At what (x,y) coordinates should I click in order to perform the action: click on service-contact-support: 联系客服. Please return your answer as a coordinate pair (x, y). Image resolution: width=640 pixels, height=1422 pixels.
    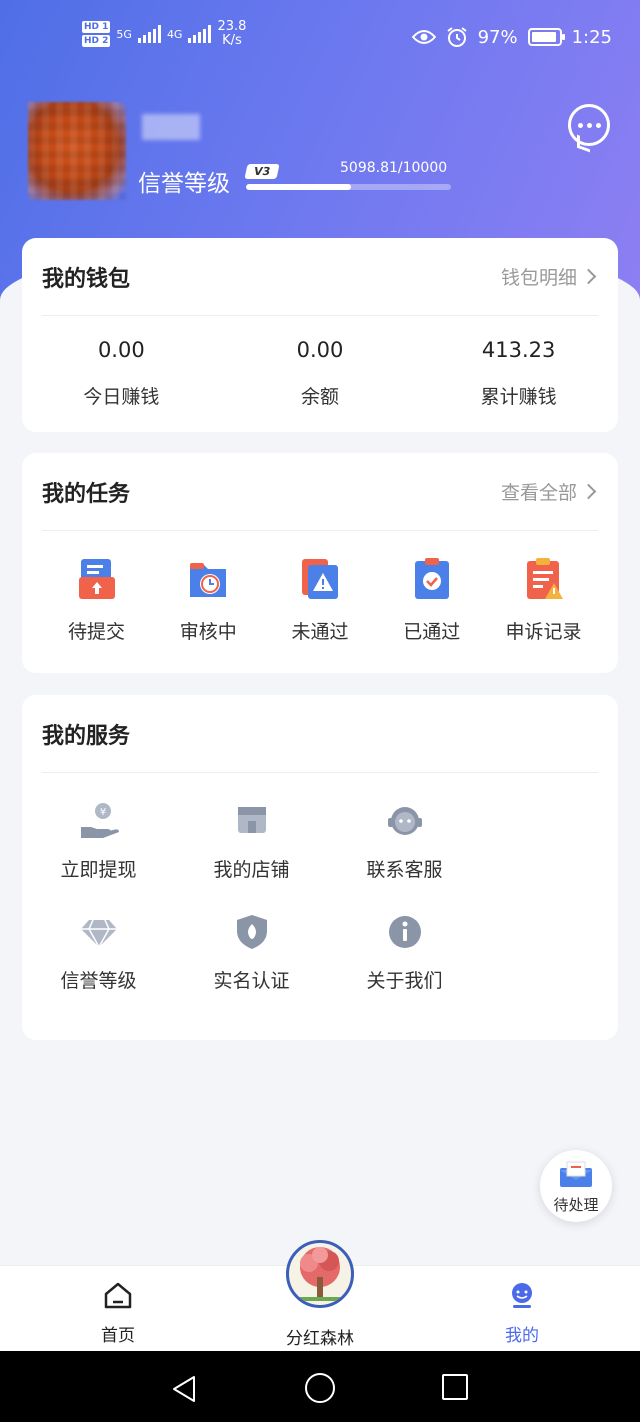
    Looking at the image, I should click on (404, 841).